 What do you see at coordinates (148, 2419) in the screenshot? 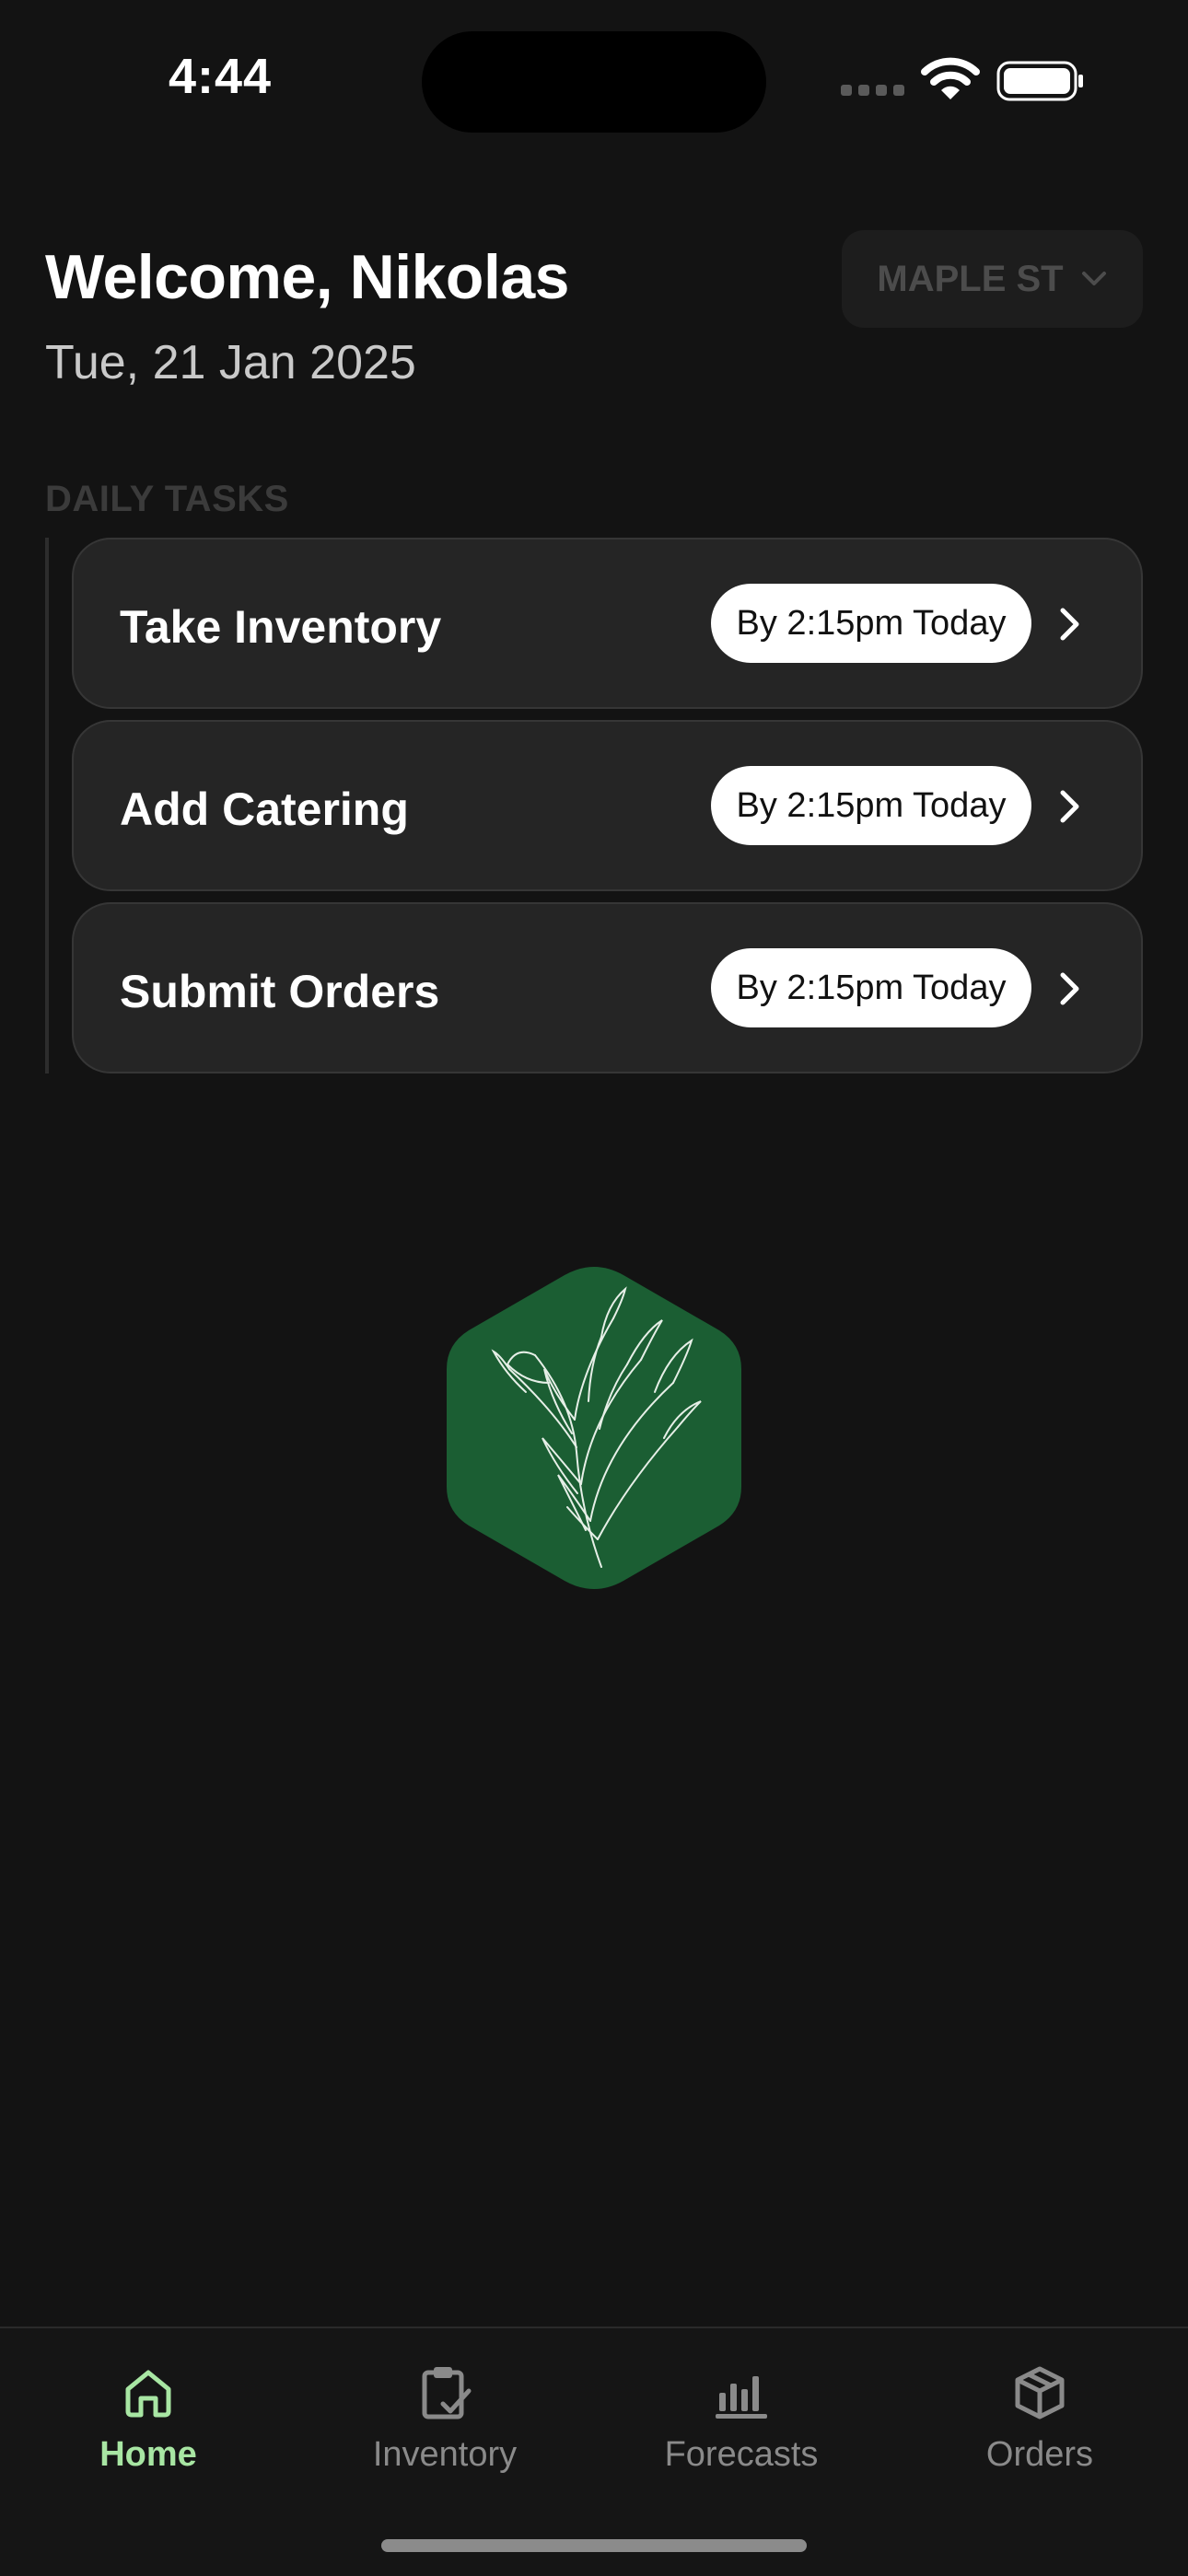
I see `tab-home: Home` at bounding box center [148, 2419].